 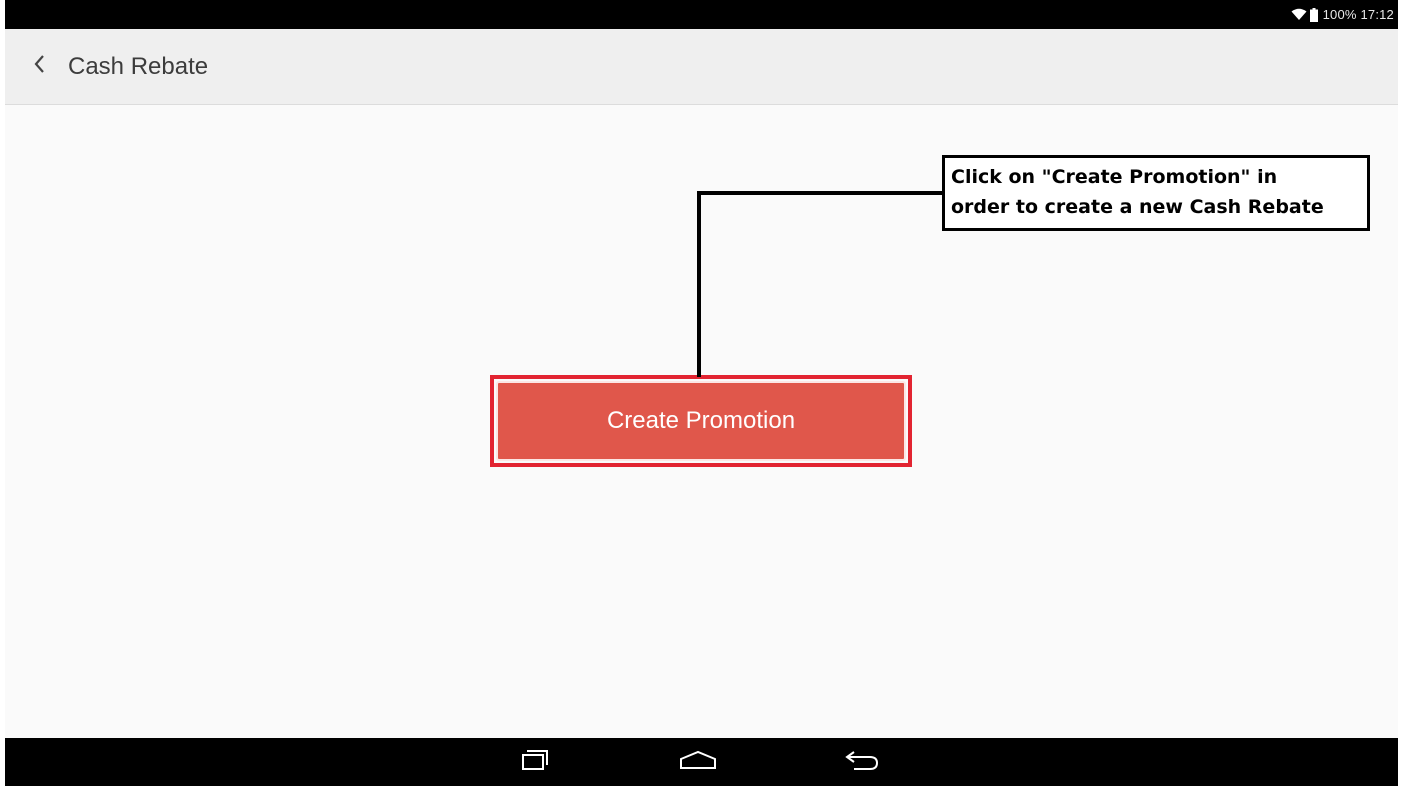 What do you see at coordinates (1299, 14) in the screenshot?
I see `wifi-icon` at bounding box center [1299, 14].